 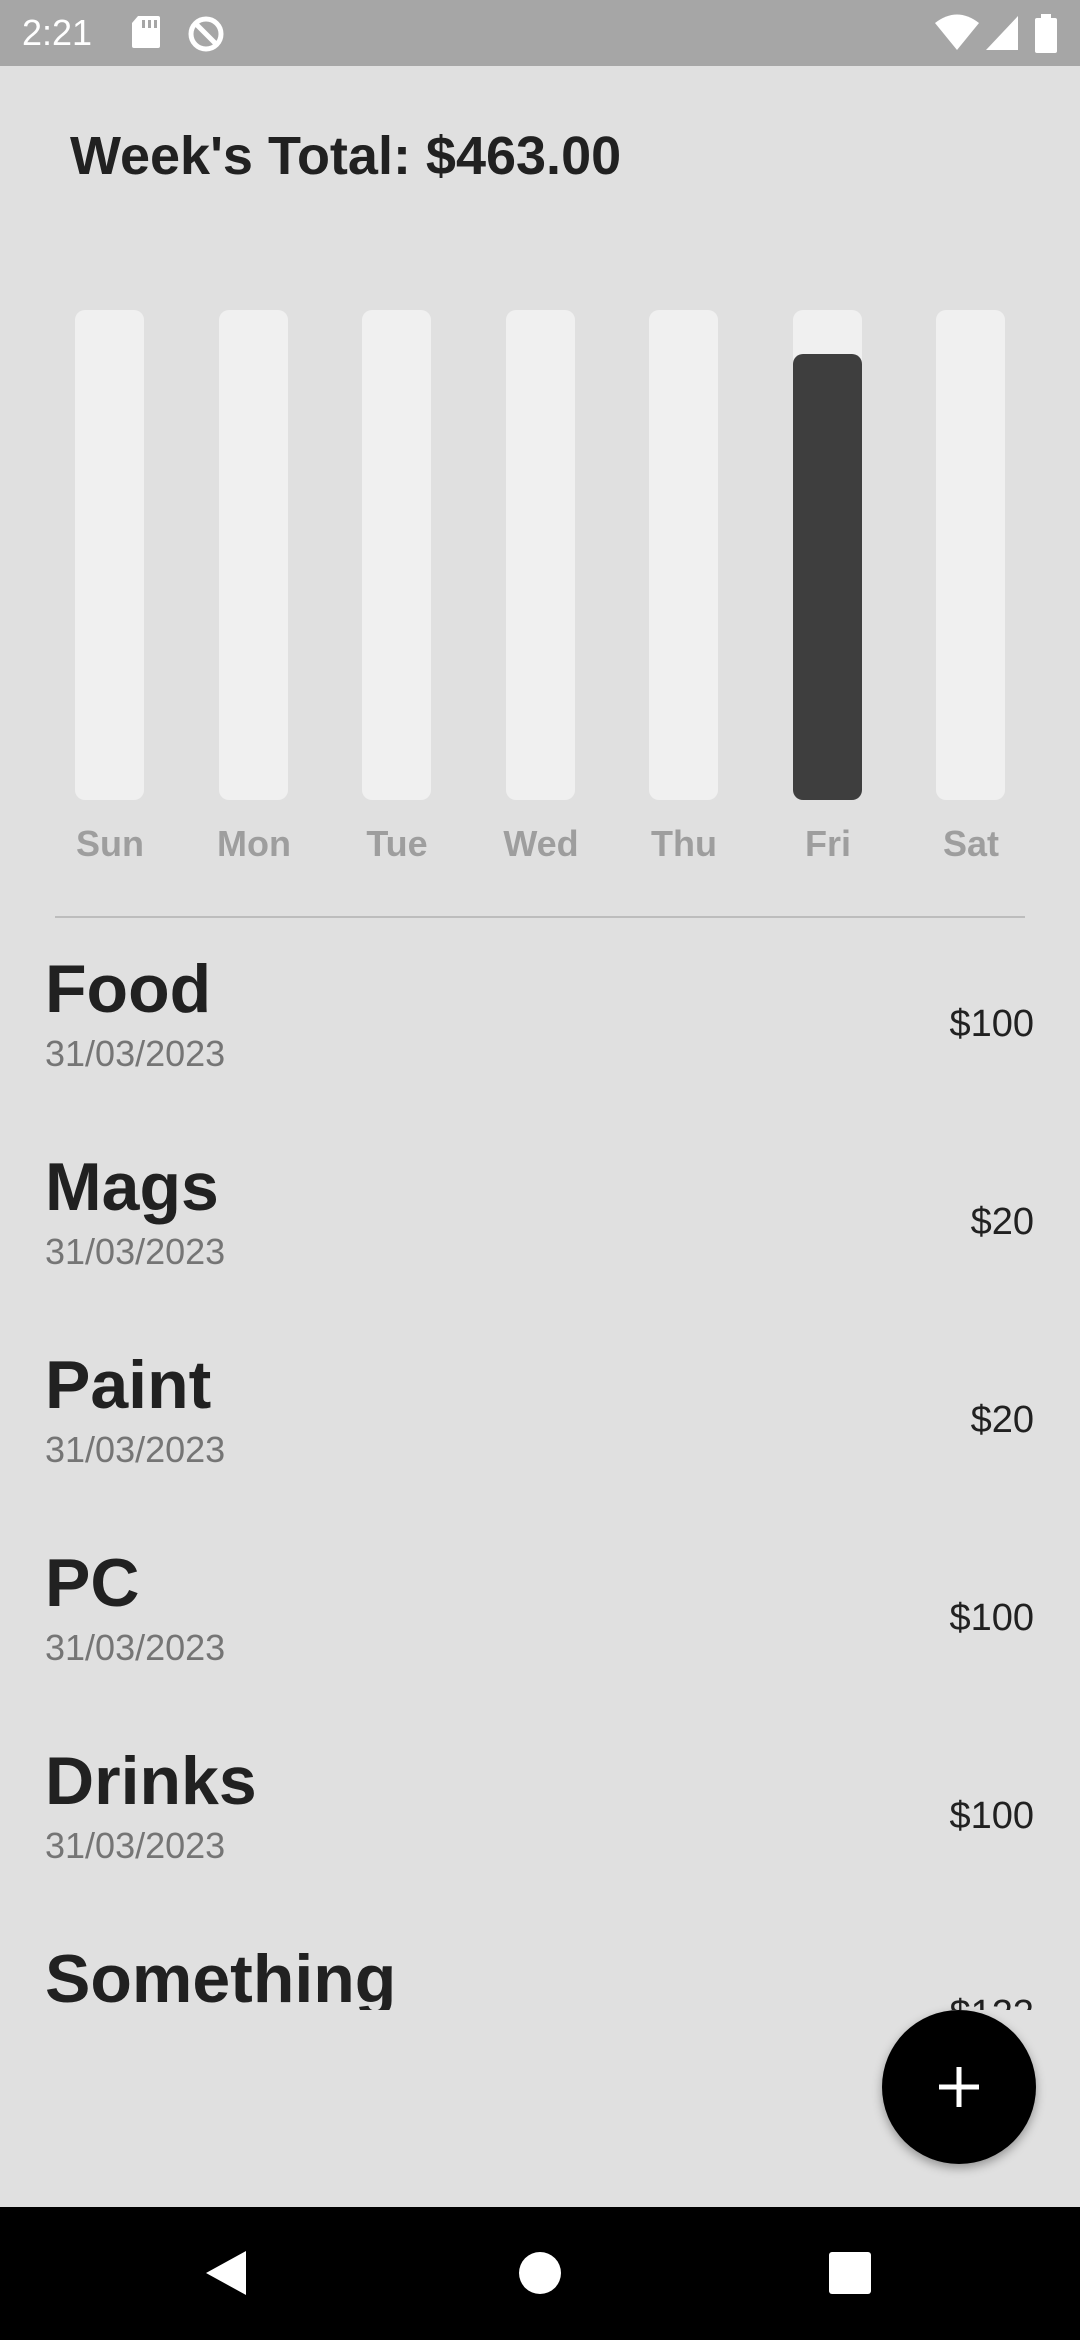 I want to click on chart-day-label: Sat, so click(x=971, y=843).